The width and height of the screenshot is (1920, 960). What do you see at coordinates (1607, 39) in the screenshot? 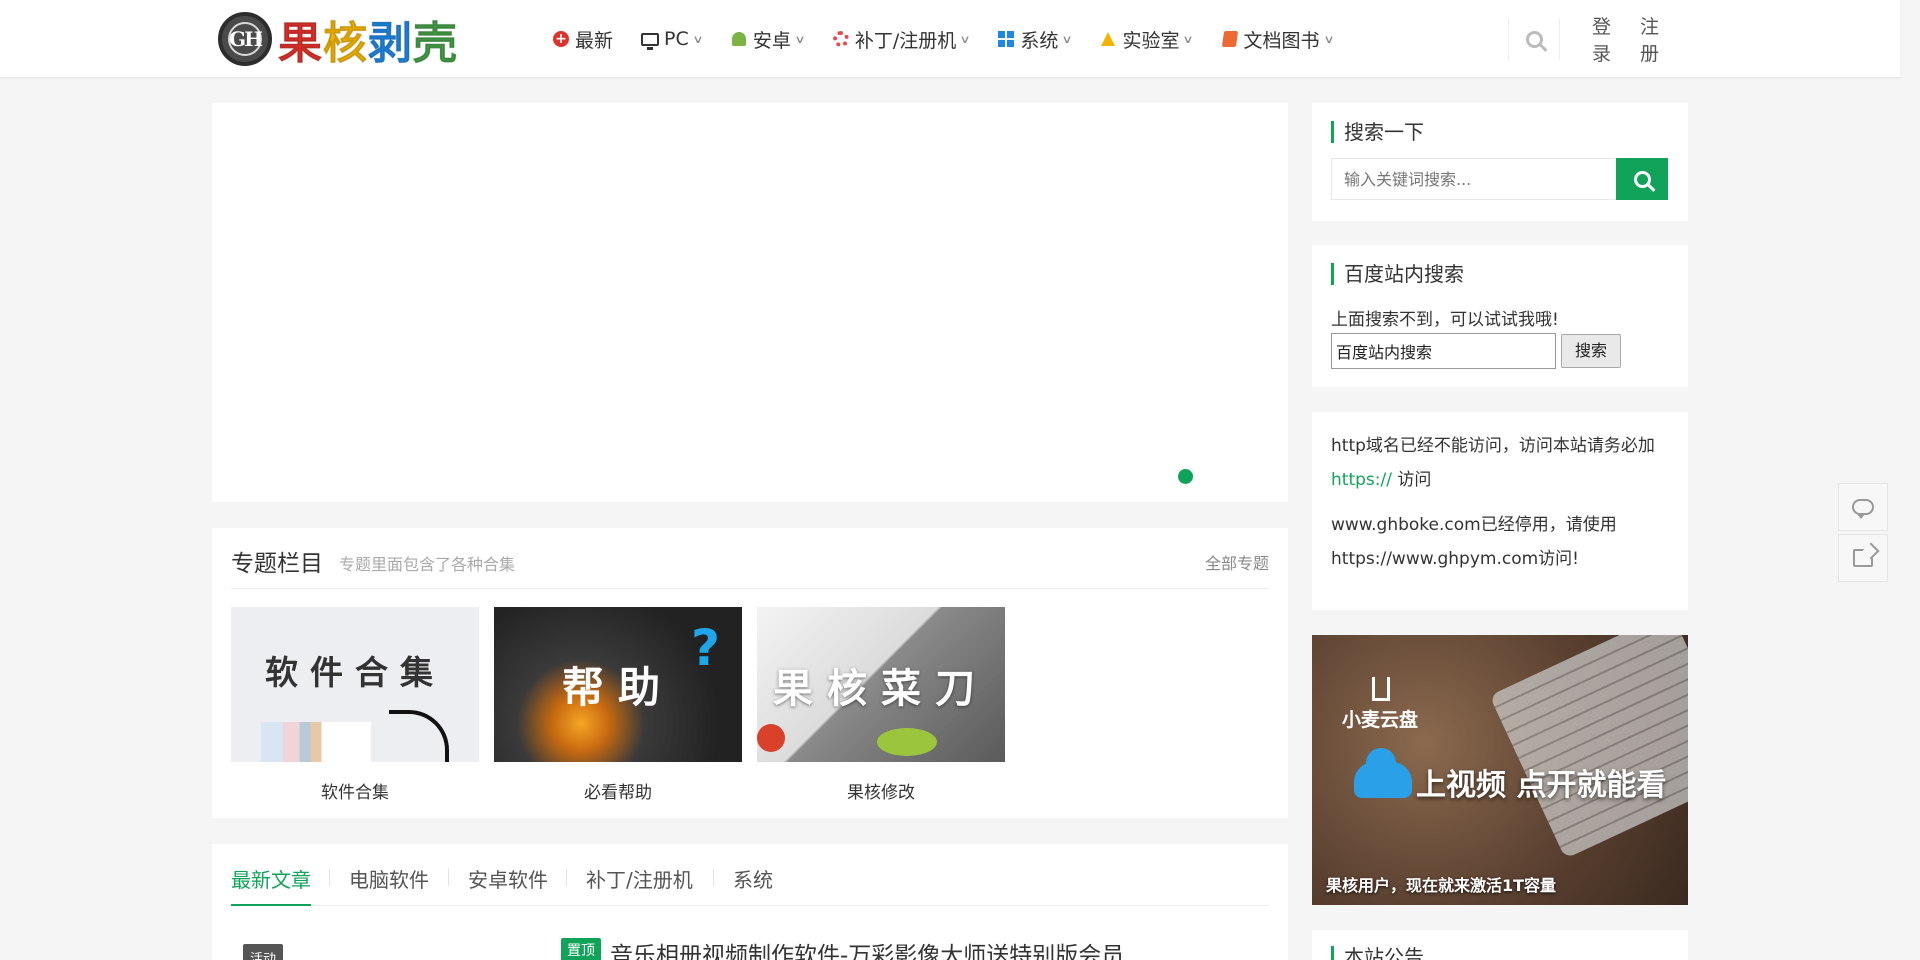
I see `login-link: 登录` at bounding box center [1607, 39].